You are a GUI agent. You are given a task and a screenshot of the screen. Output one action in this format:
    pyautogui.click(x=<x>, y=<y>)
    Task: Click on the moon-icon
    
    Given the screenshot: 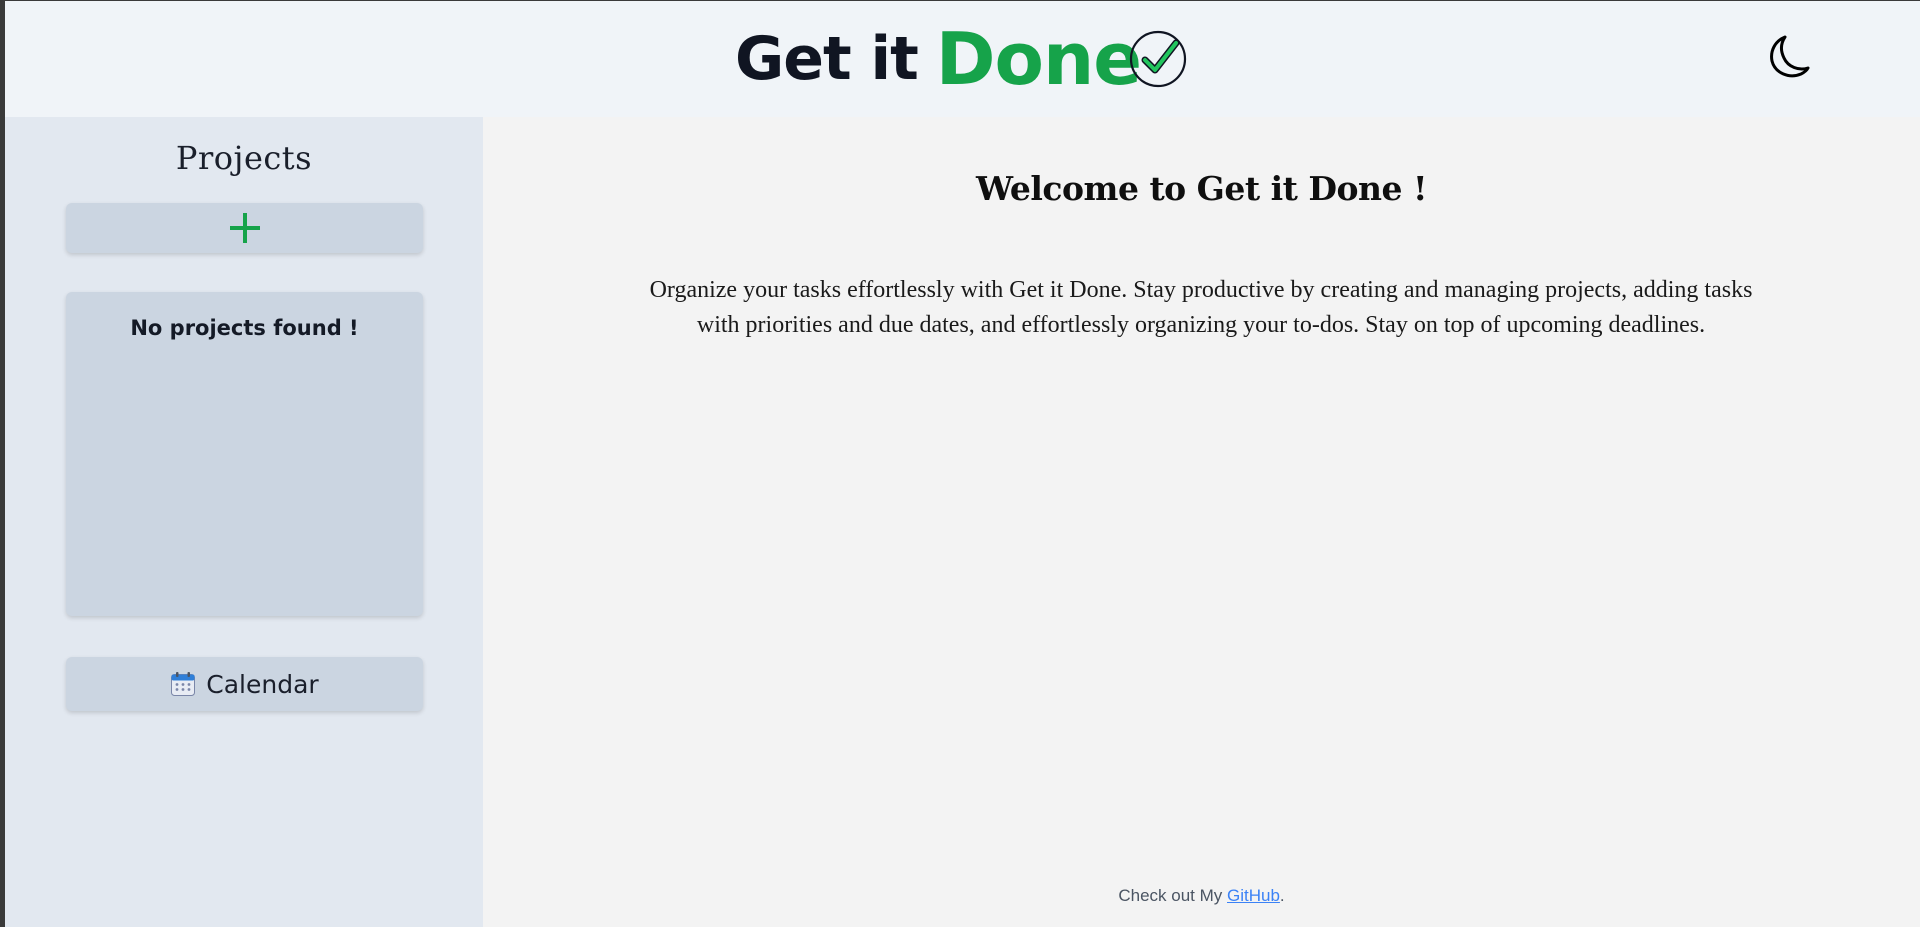 What is the action you would take?
    pyautogui.click(x=1788, y=57)
    